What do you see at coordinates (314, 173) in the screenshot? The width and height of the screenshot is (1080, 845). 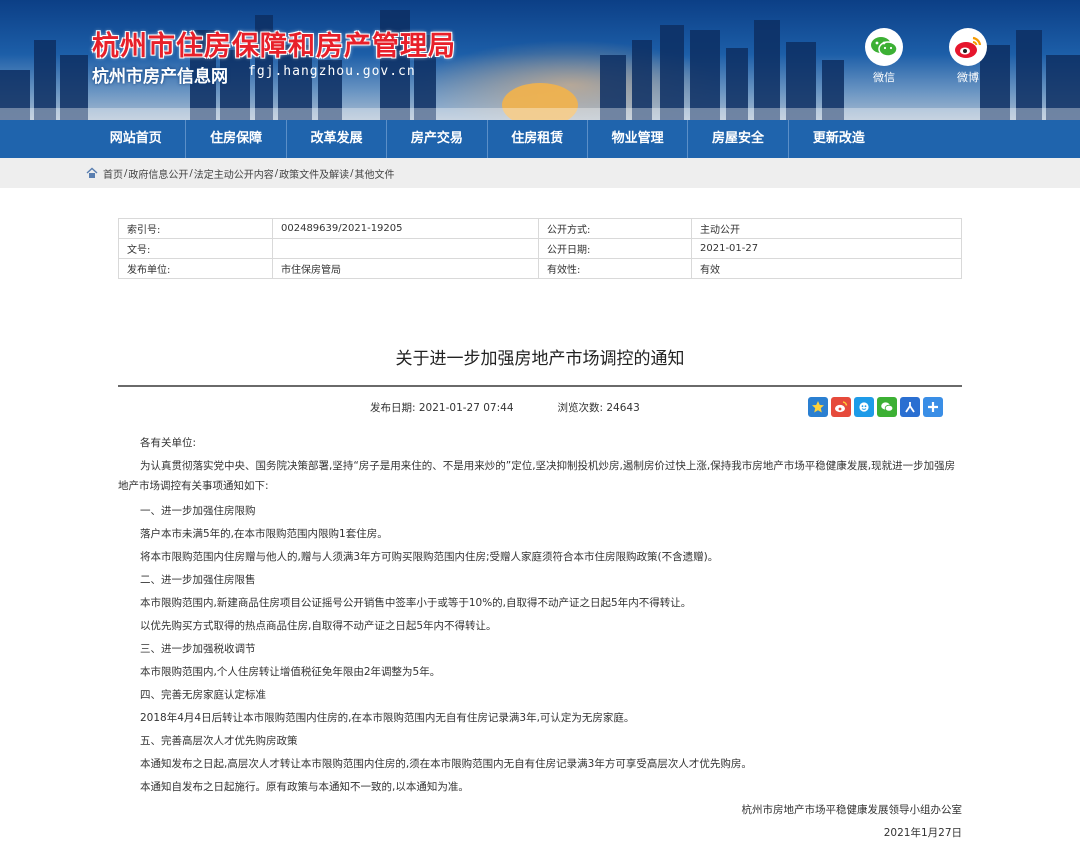 I see `breadcrumb-policy: 政策文件及解读` at bounding box center [314, 173].